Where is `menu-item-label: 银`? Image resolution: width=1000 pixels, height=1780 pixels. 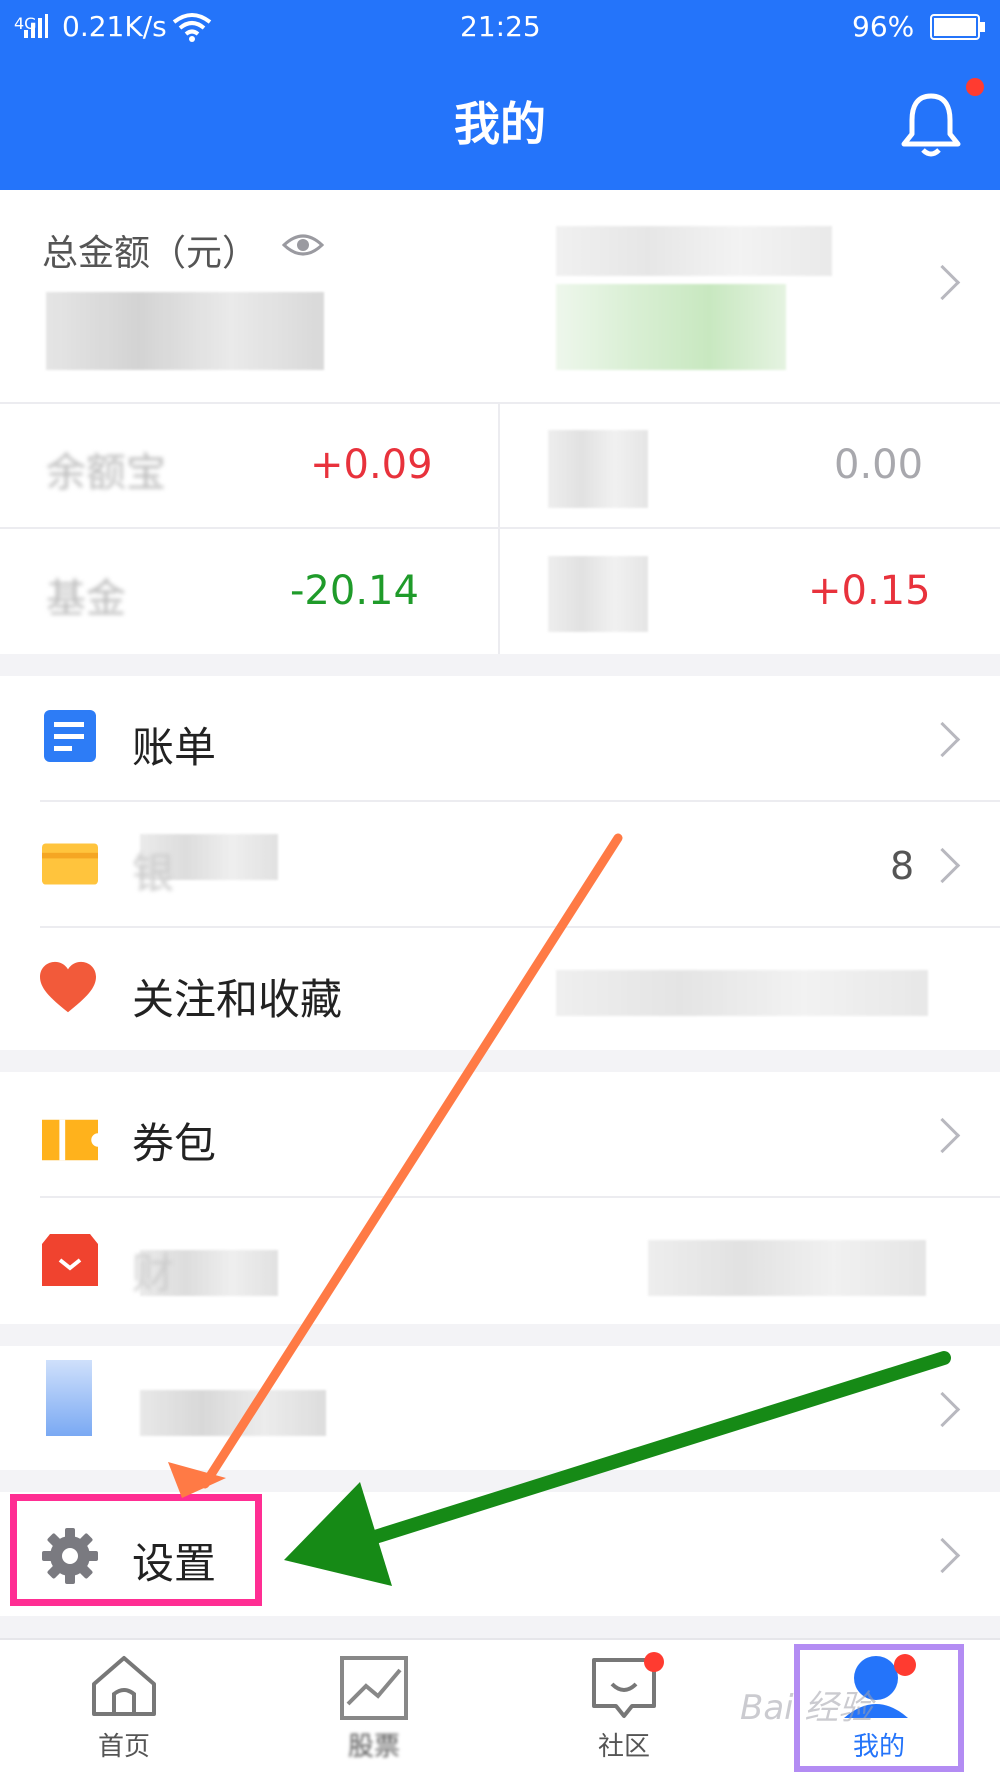 menu-item-label: 银 is located at coordinates (153, 873).